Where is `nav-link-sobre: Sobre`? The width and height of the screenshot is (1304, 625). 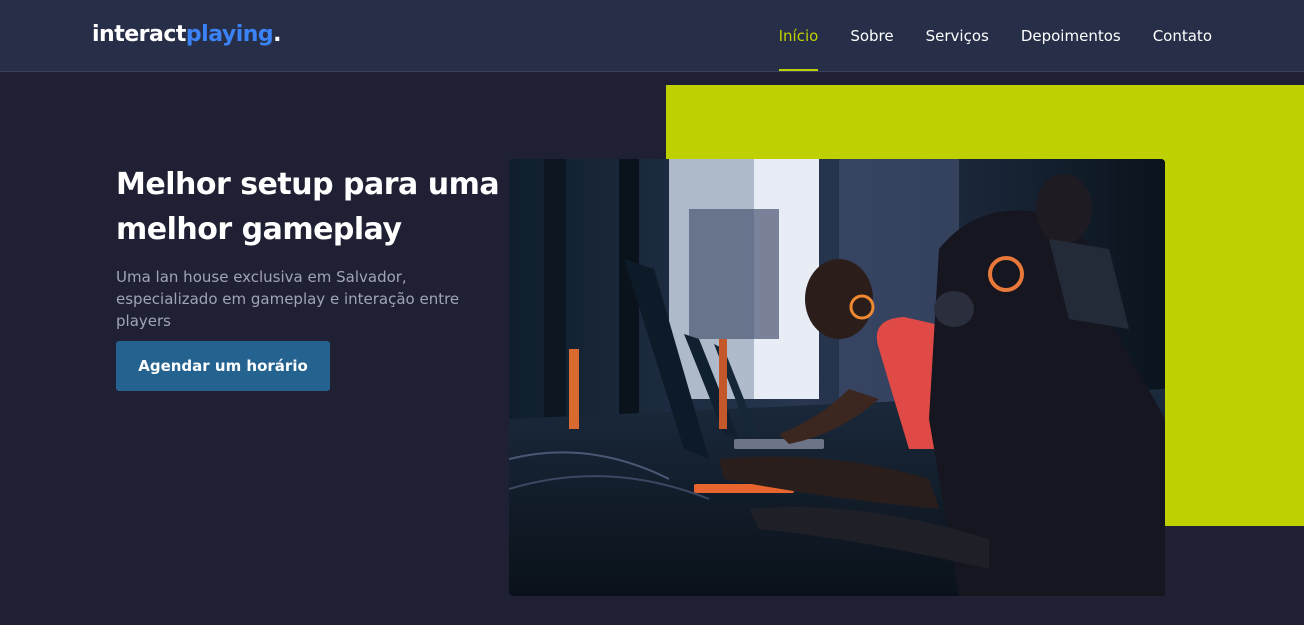 nav-link-sobre: Sobre is located at coordinates (871, 36).